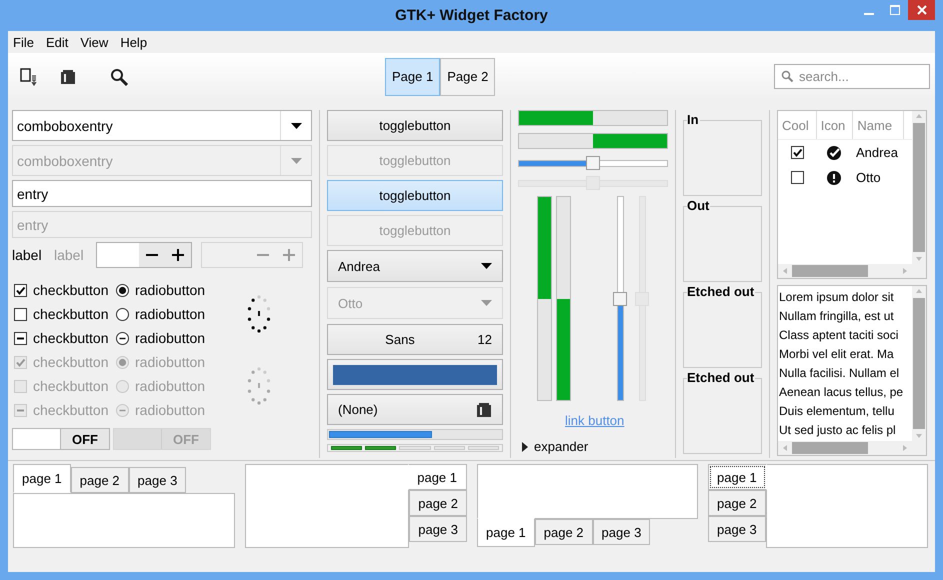  What do you see at coordinates (836, 316) in the screenshot?
I see `text-line: Nullam fringilla, est ut` at bounding box center [836, 316].